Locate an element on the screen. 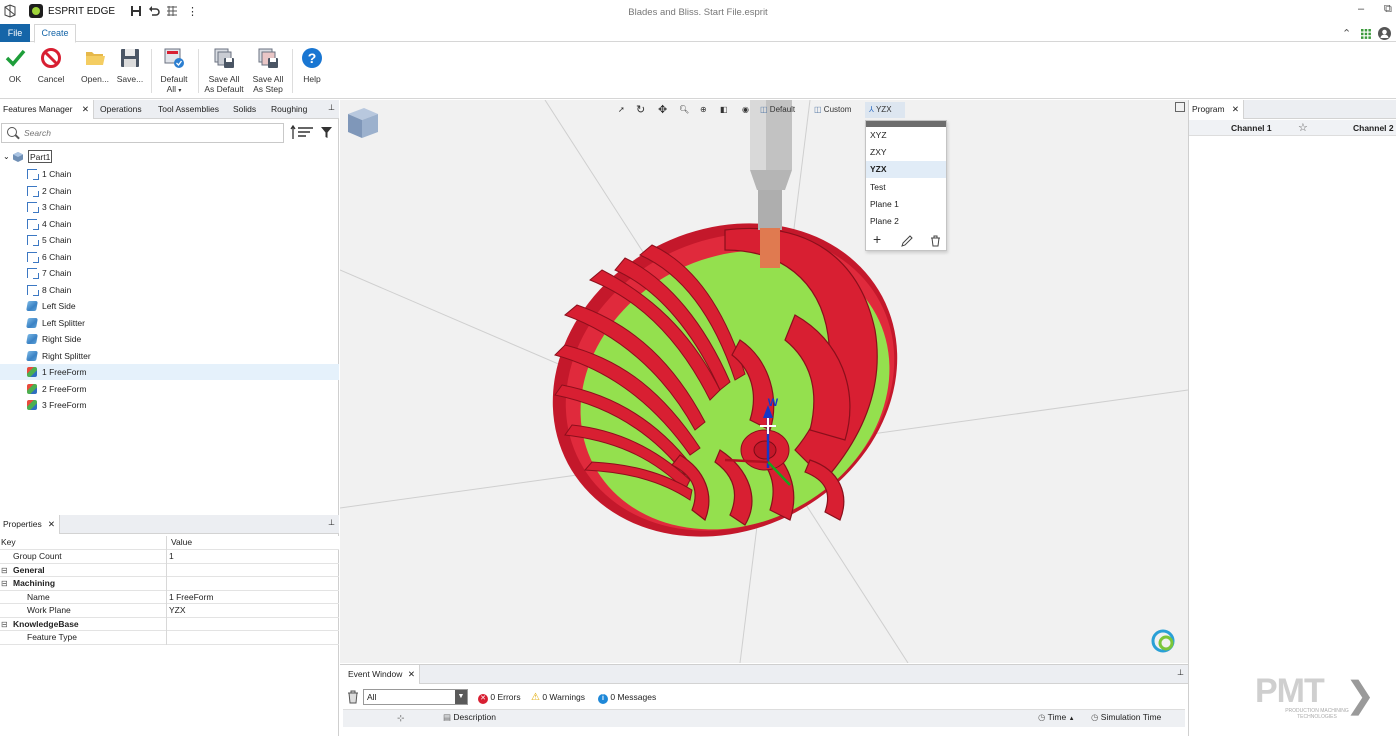  time-column: ◷ Time ▲ is located at coordinates (1056, 717).